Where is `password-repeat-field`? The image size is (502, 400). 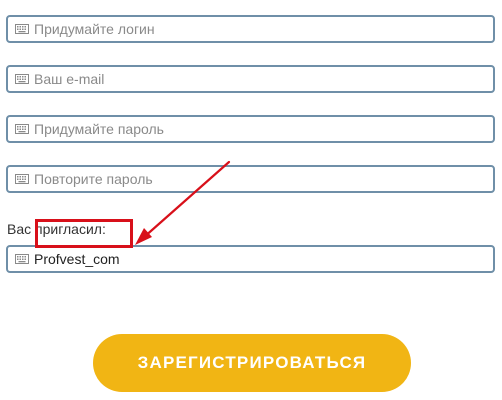
password-repeat-field is located at coordinates (250, 179).